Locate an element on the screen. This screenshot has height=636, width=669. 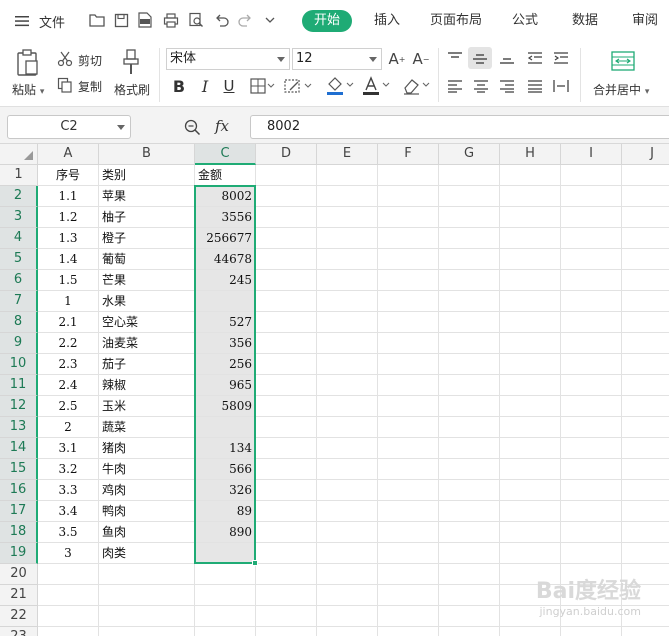
cell-e19 is located at coordinates (347, 553).